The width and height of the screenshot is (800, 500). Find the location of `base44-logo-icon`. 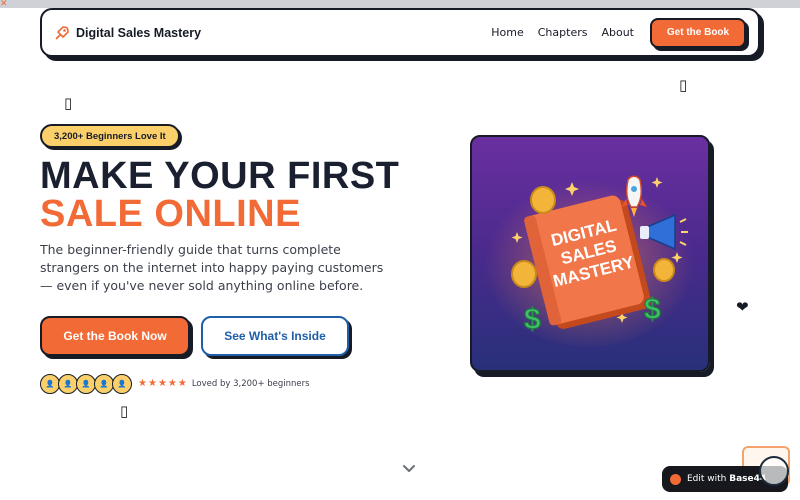

base44-logo-icon is located at coordinates (675, 479).